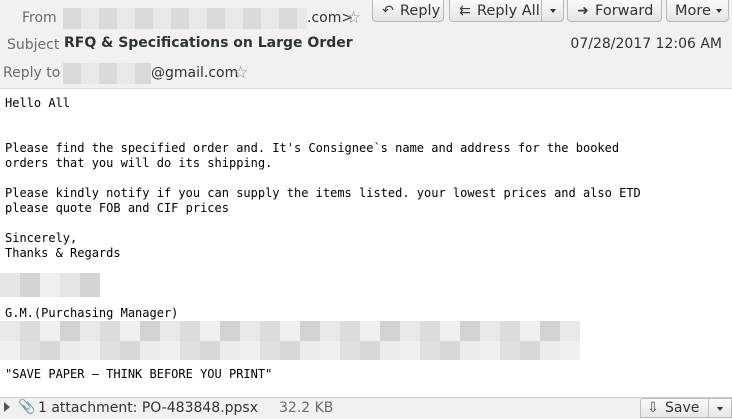 The width and height of the screenshot is (732, 419). Describe the element at coordinates (7, 407) in the screenshot. I see `expand-attachments-toggle` at that location.